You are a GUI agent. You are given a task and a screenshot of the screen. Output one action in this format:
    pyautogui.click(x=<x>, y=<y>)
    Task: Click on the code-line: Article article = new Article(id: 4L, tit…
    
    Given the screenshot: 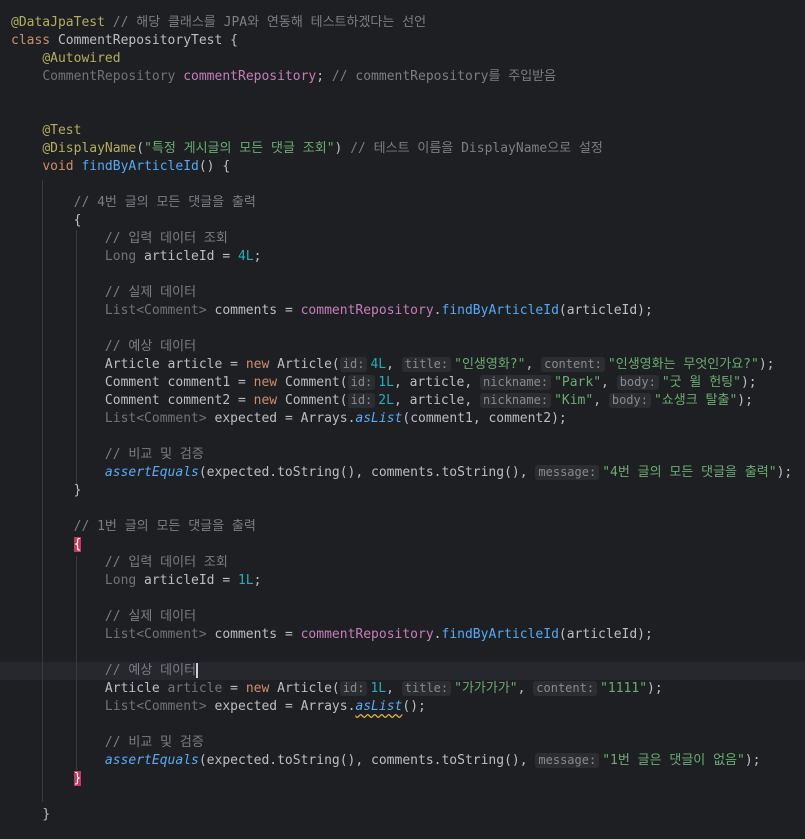 What is the action you would take?
    pyautogui.click(x=392, y=365)
    